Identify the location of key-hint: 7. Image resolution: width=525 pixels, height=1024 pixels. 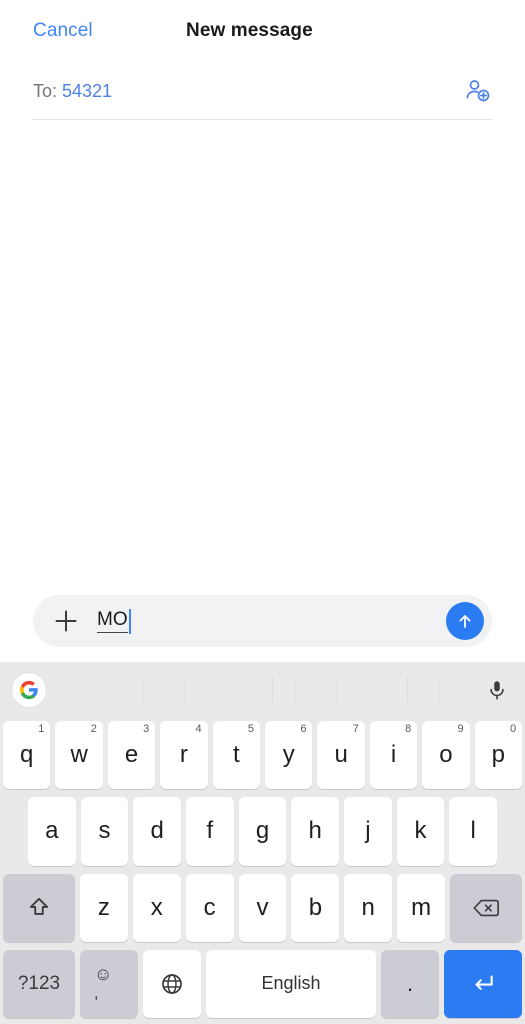
(355, 729).